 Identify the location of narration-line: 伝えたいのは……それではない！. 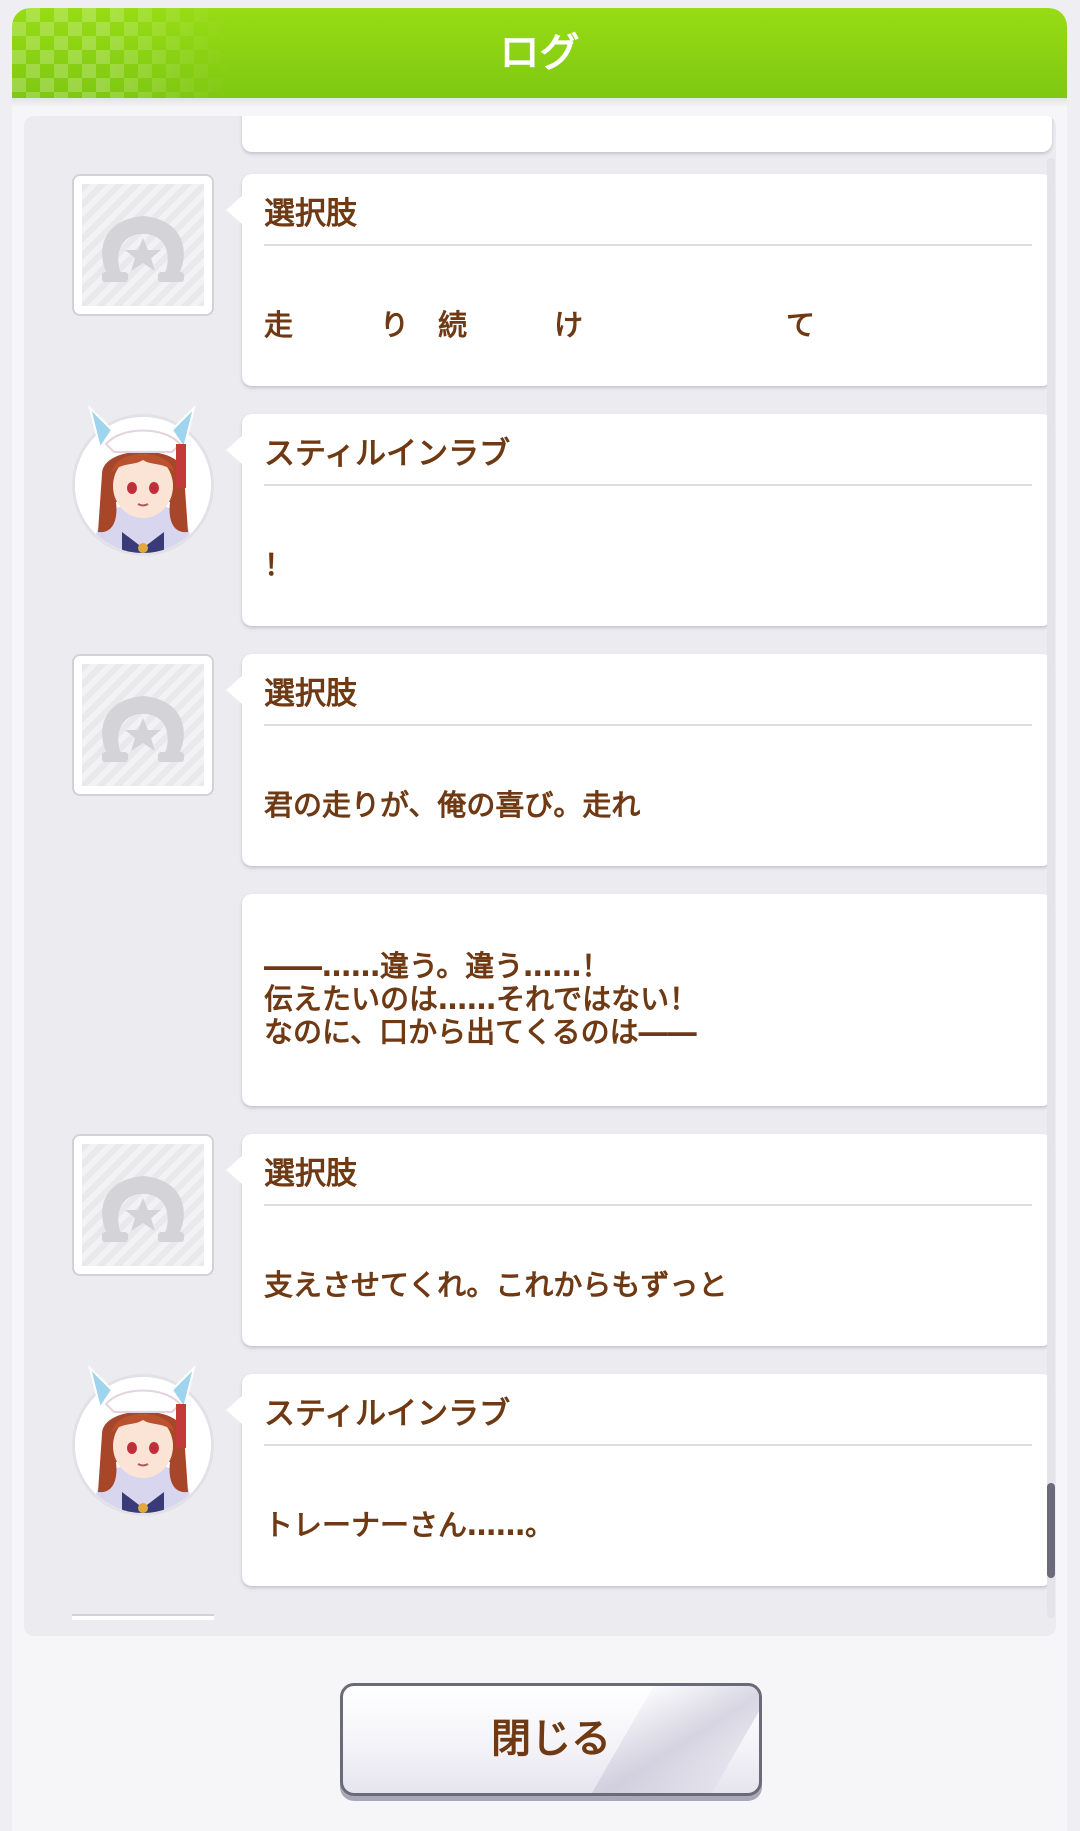
(481, 999).